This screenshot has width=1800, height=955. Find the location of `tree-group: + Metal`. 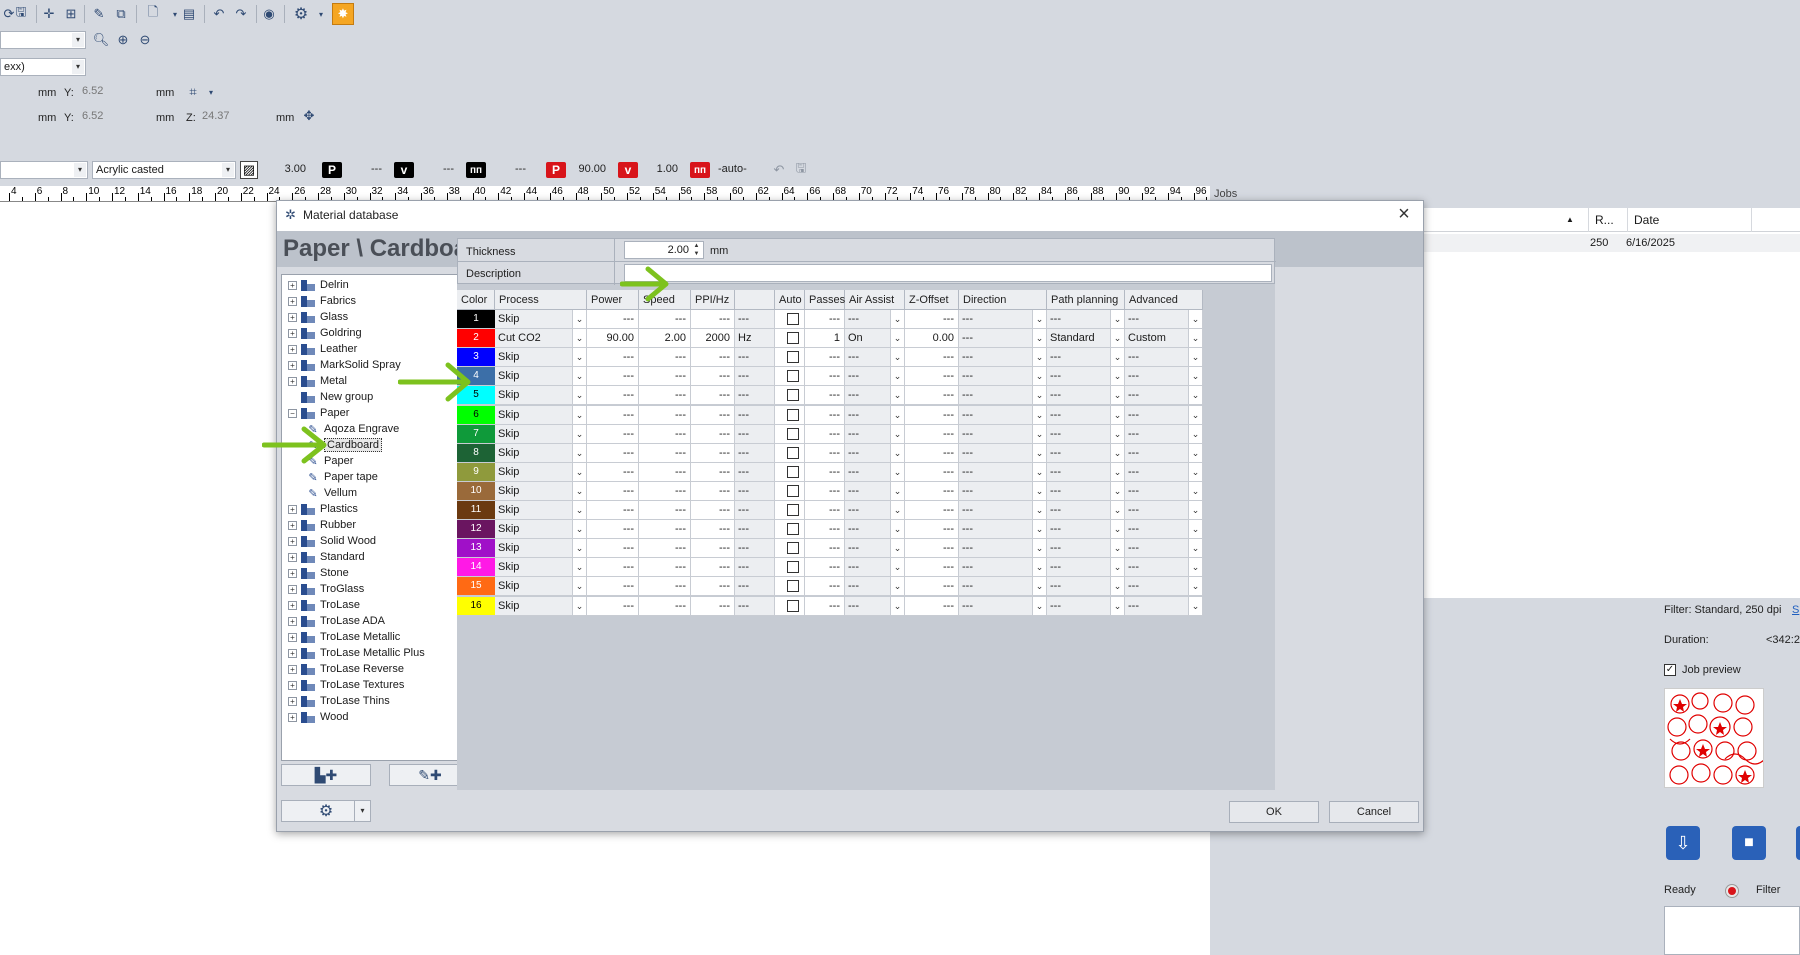

tree-group: + Metal is located at coordinates (317, 381).